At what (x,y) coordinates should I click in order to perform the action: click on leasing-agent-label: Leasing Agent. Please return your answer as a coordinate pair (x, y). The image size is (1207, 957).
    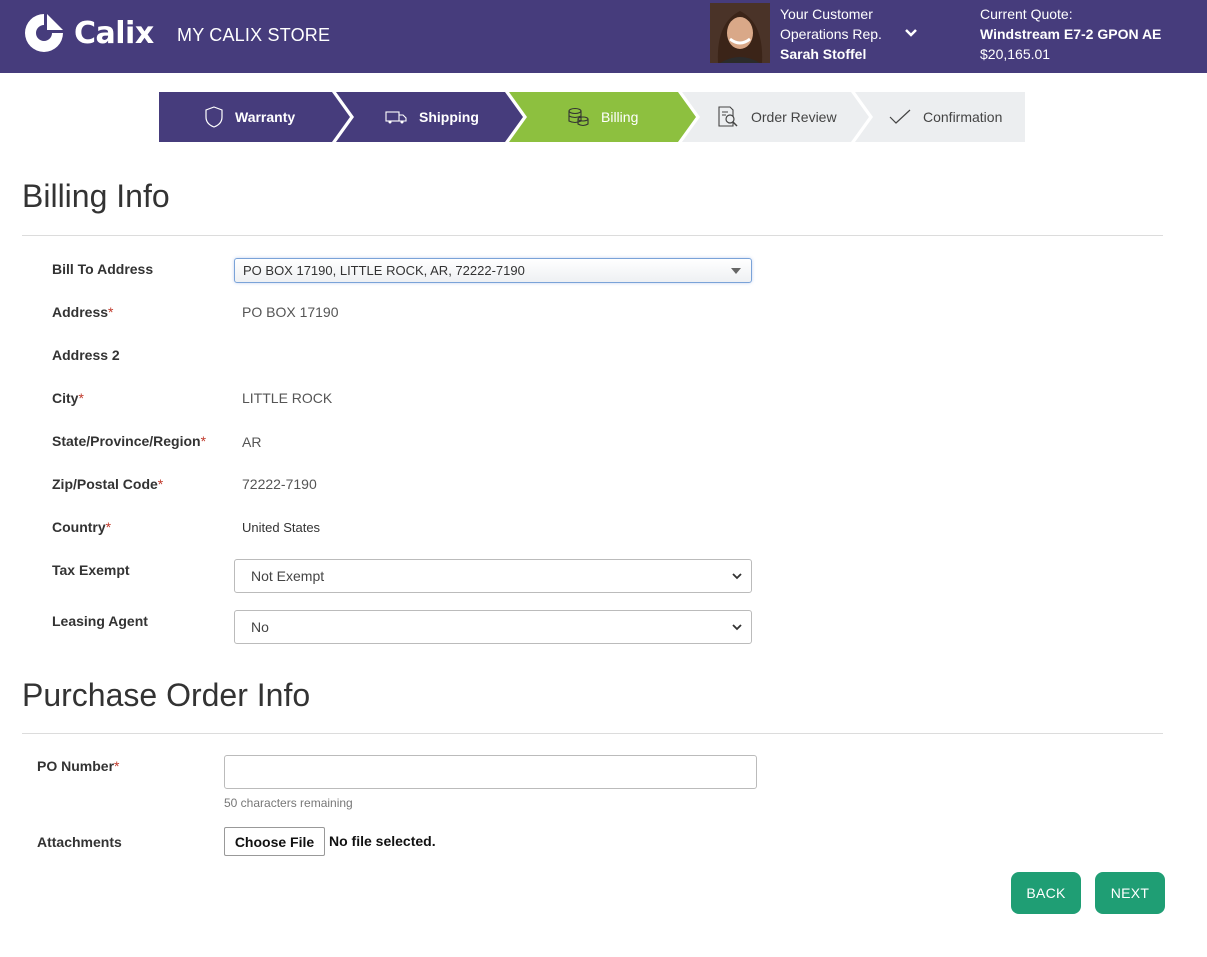
    Looking at the image, I should click on (100, 621).